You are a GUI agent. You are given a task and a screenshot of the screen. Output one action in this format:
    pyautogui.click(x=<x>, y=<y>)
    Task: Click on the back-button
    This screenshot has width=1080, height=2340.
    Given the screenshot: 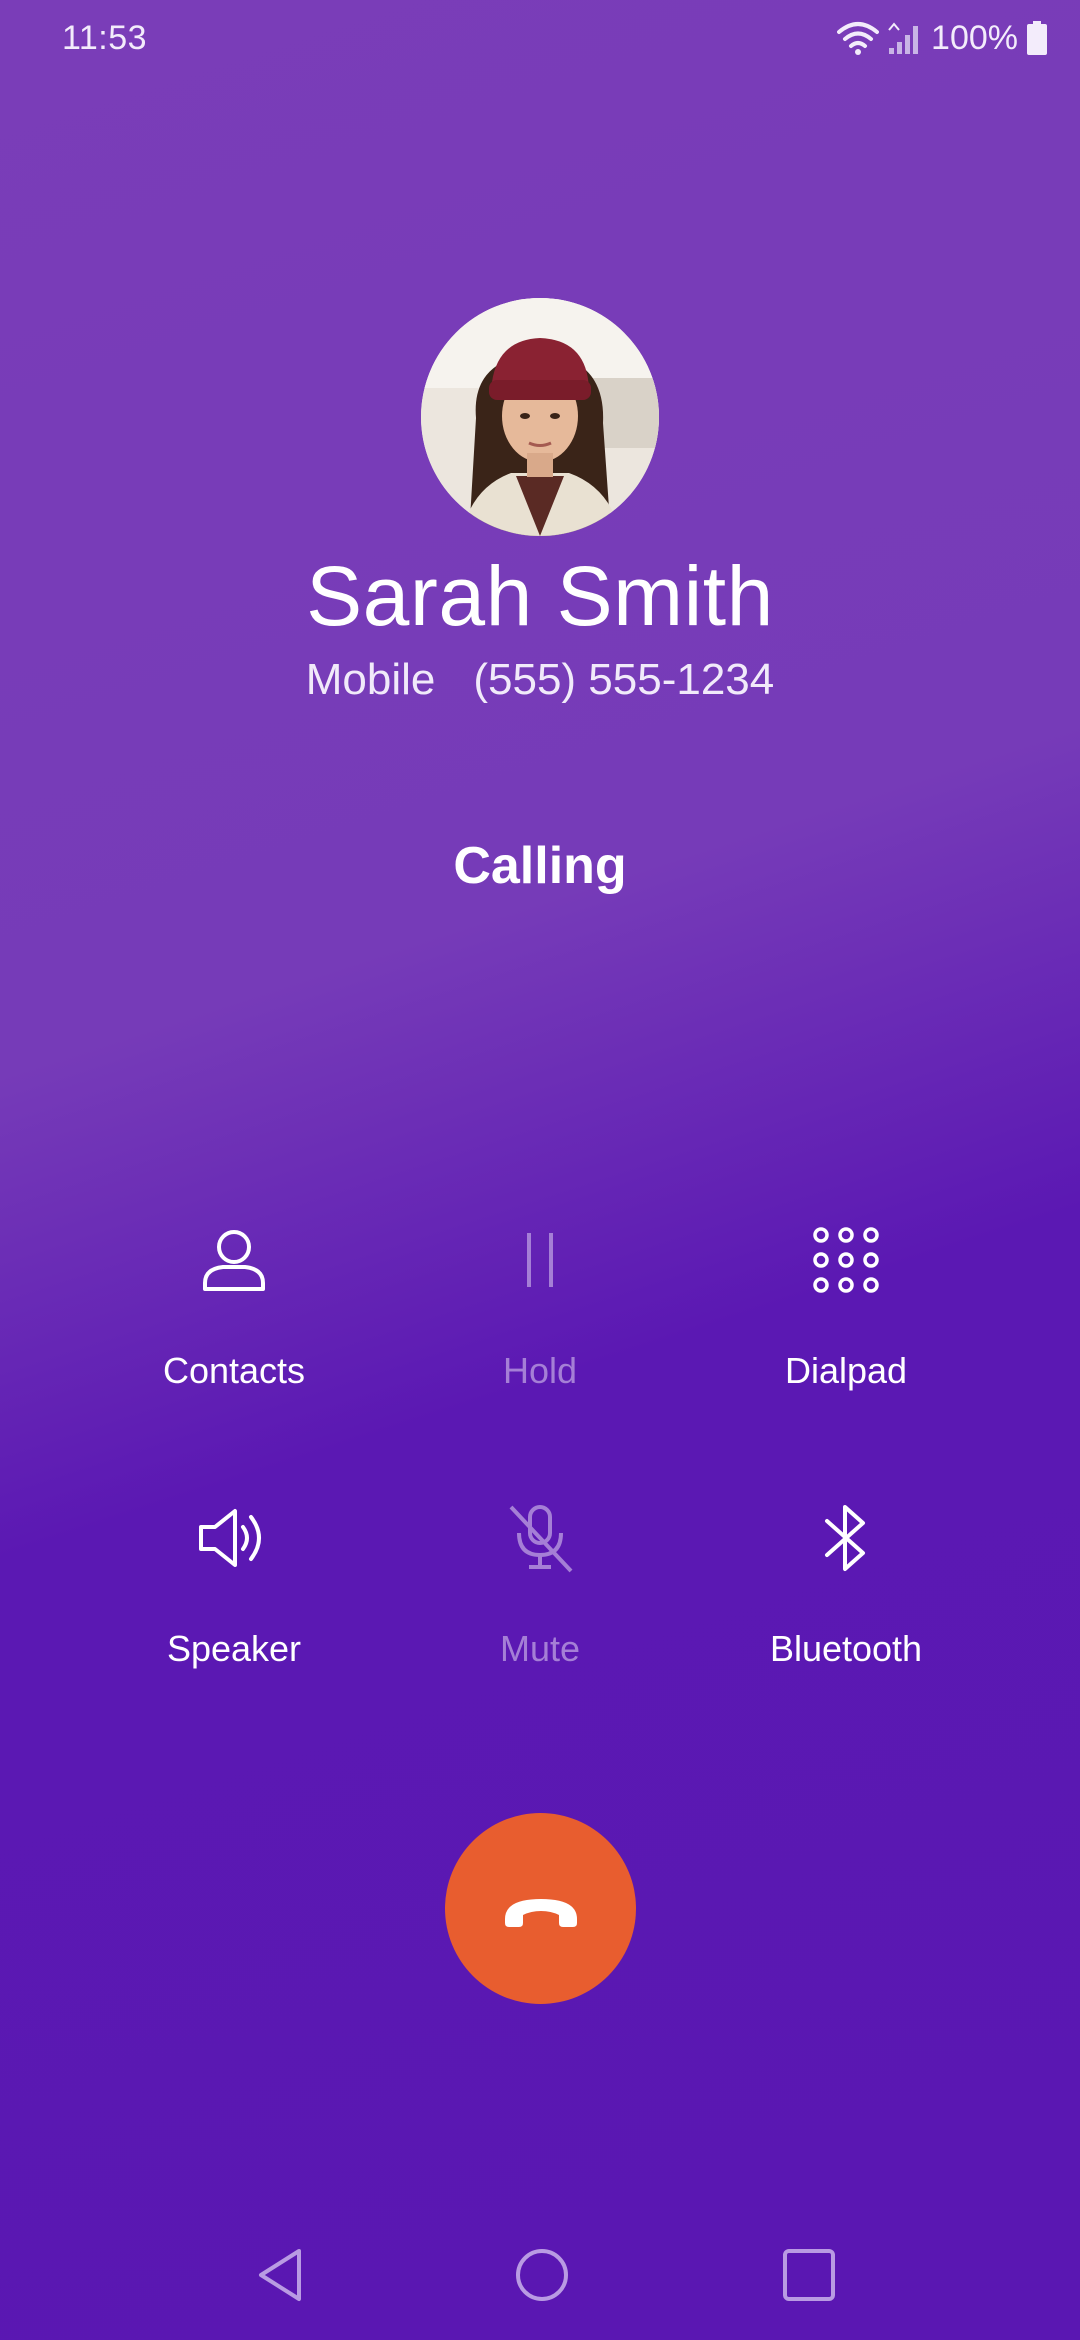 What is the action you would take?
    pyautogui.click(x=280, y=2275)
    